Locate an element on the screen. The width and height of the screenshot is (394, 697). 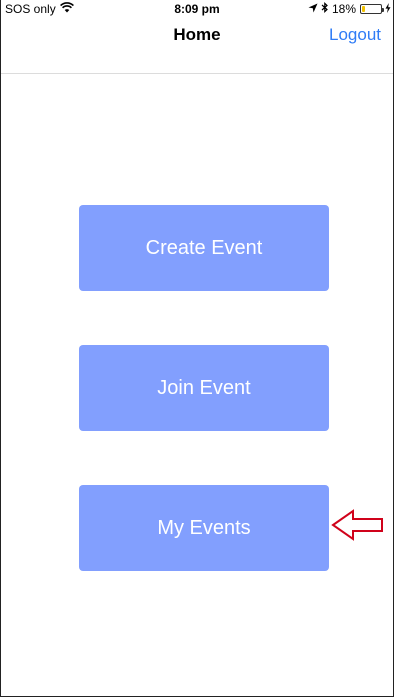
create-event-button: Create Event is located at coordinates (204, 248).